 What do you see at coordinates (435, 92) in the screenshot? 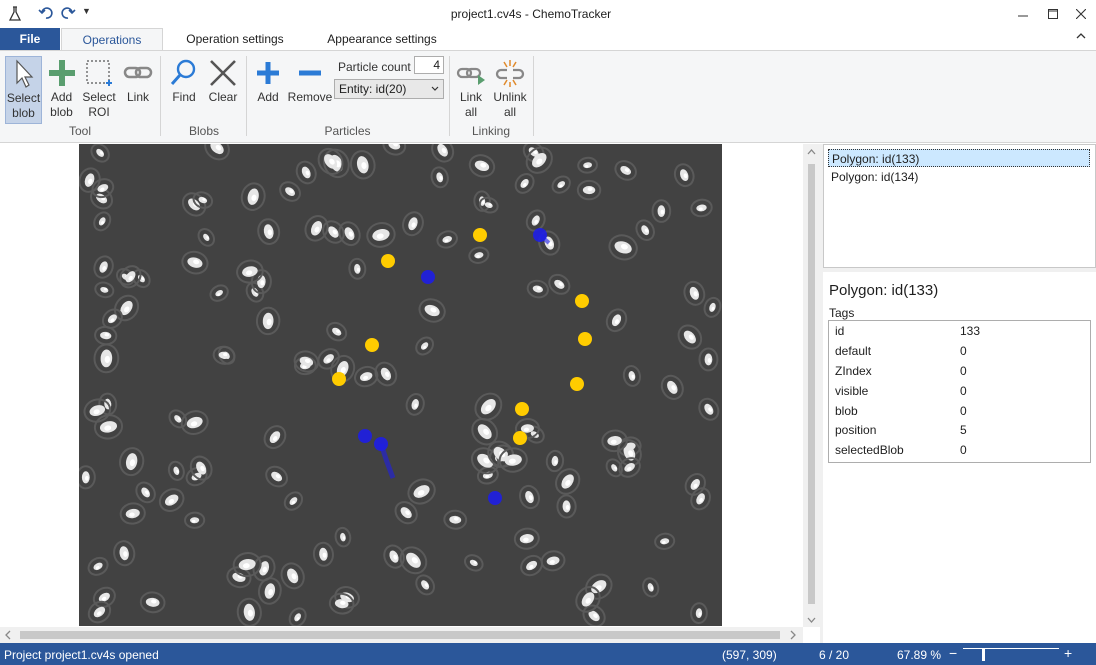
I see `chevron-down-icon` at bounding box center [435, 92].